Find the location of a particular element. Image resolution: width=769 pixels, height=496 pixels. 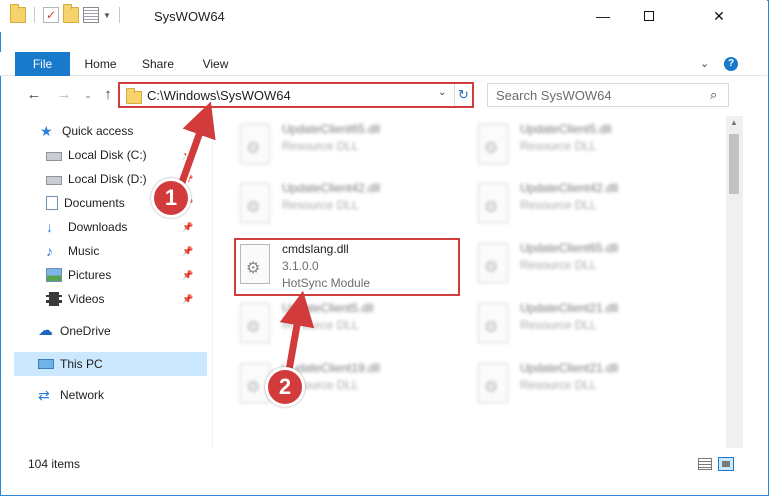

step-1-callout: 1 is located at coordinates (171, 198).